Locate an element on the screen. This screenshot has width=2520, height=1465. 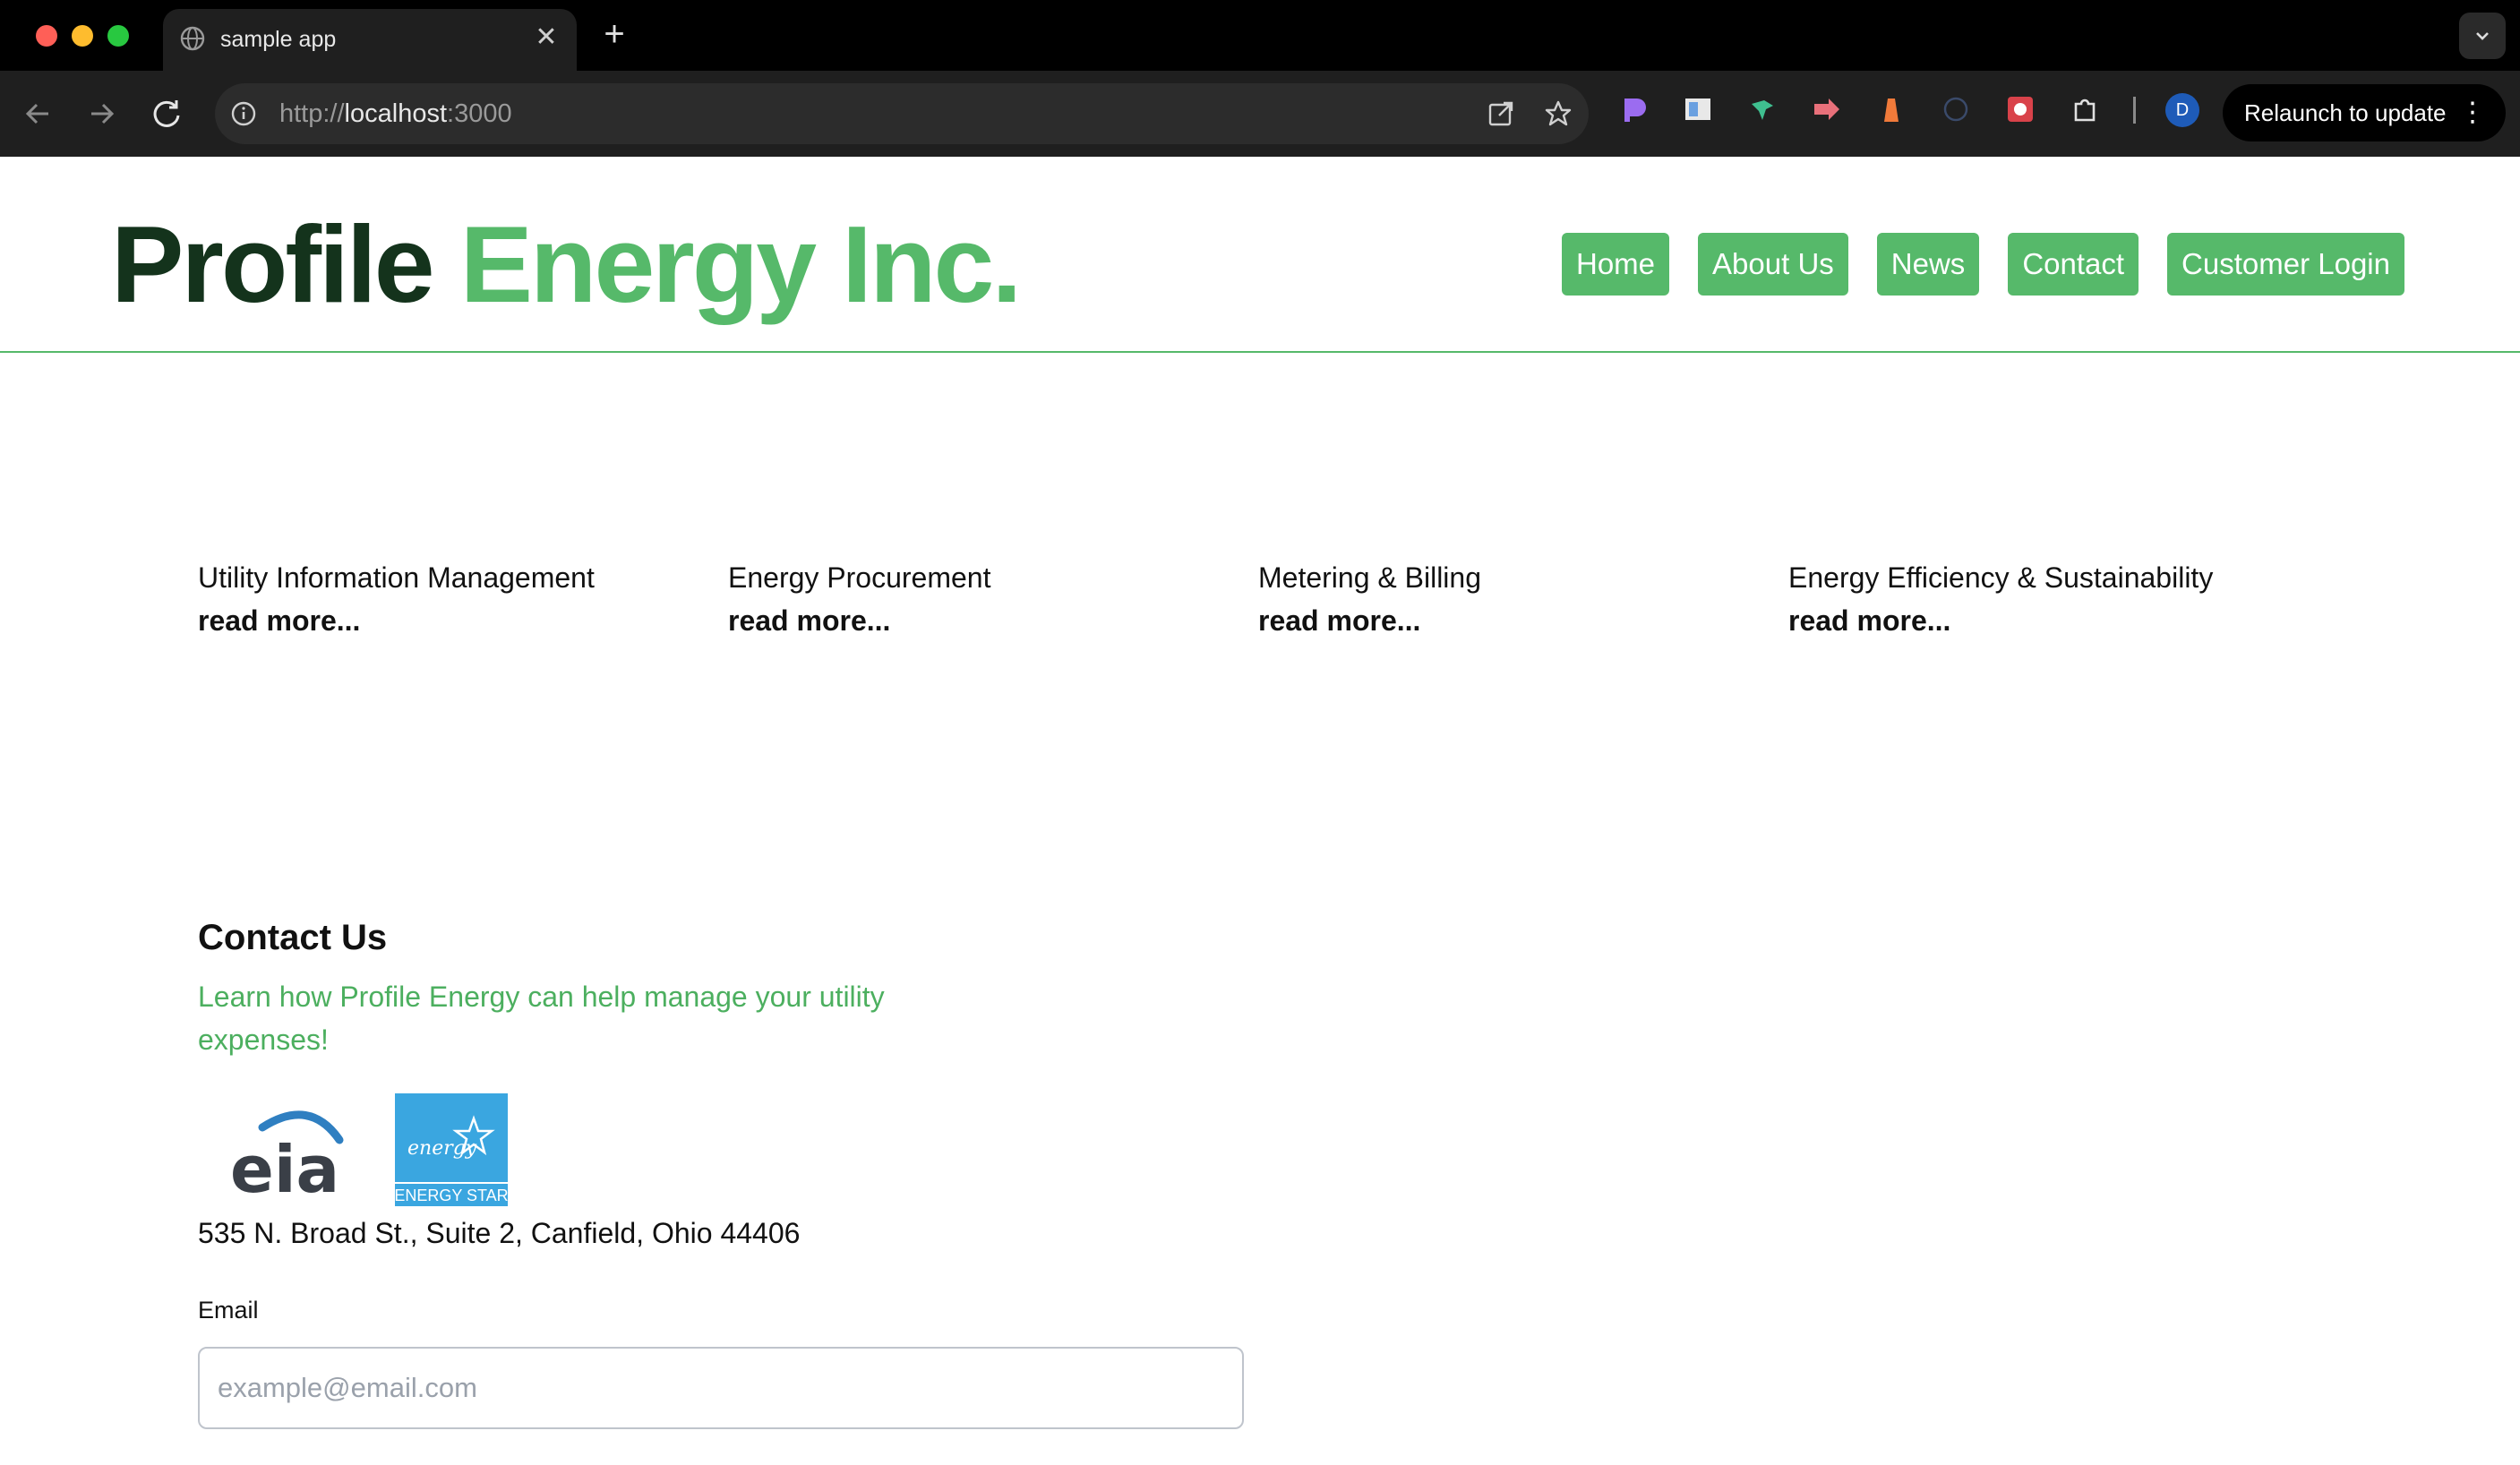
new-tab-button: + is located at coordinates (614, 34).